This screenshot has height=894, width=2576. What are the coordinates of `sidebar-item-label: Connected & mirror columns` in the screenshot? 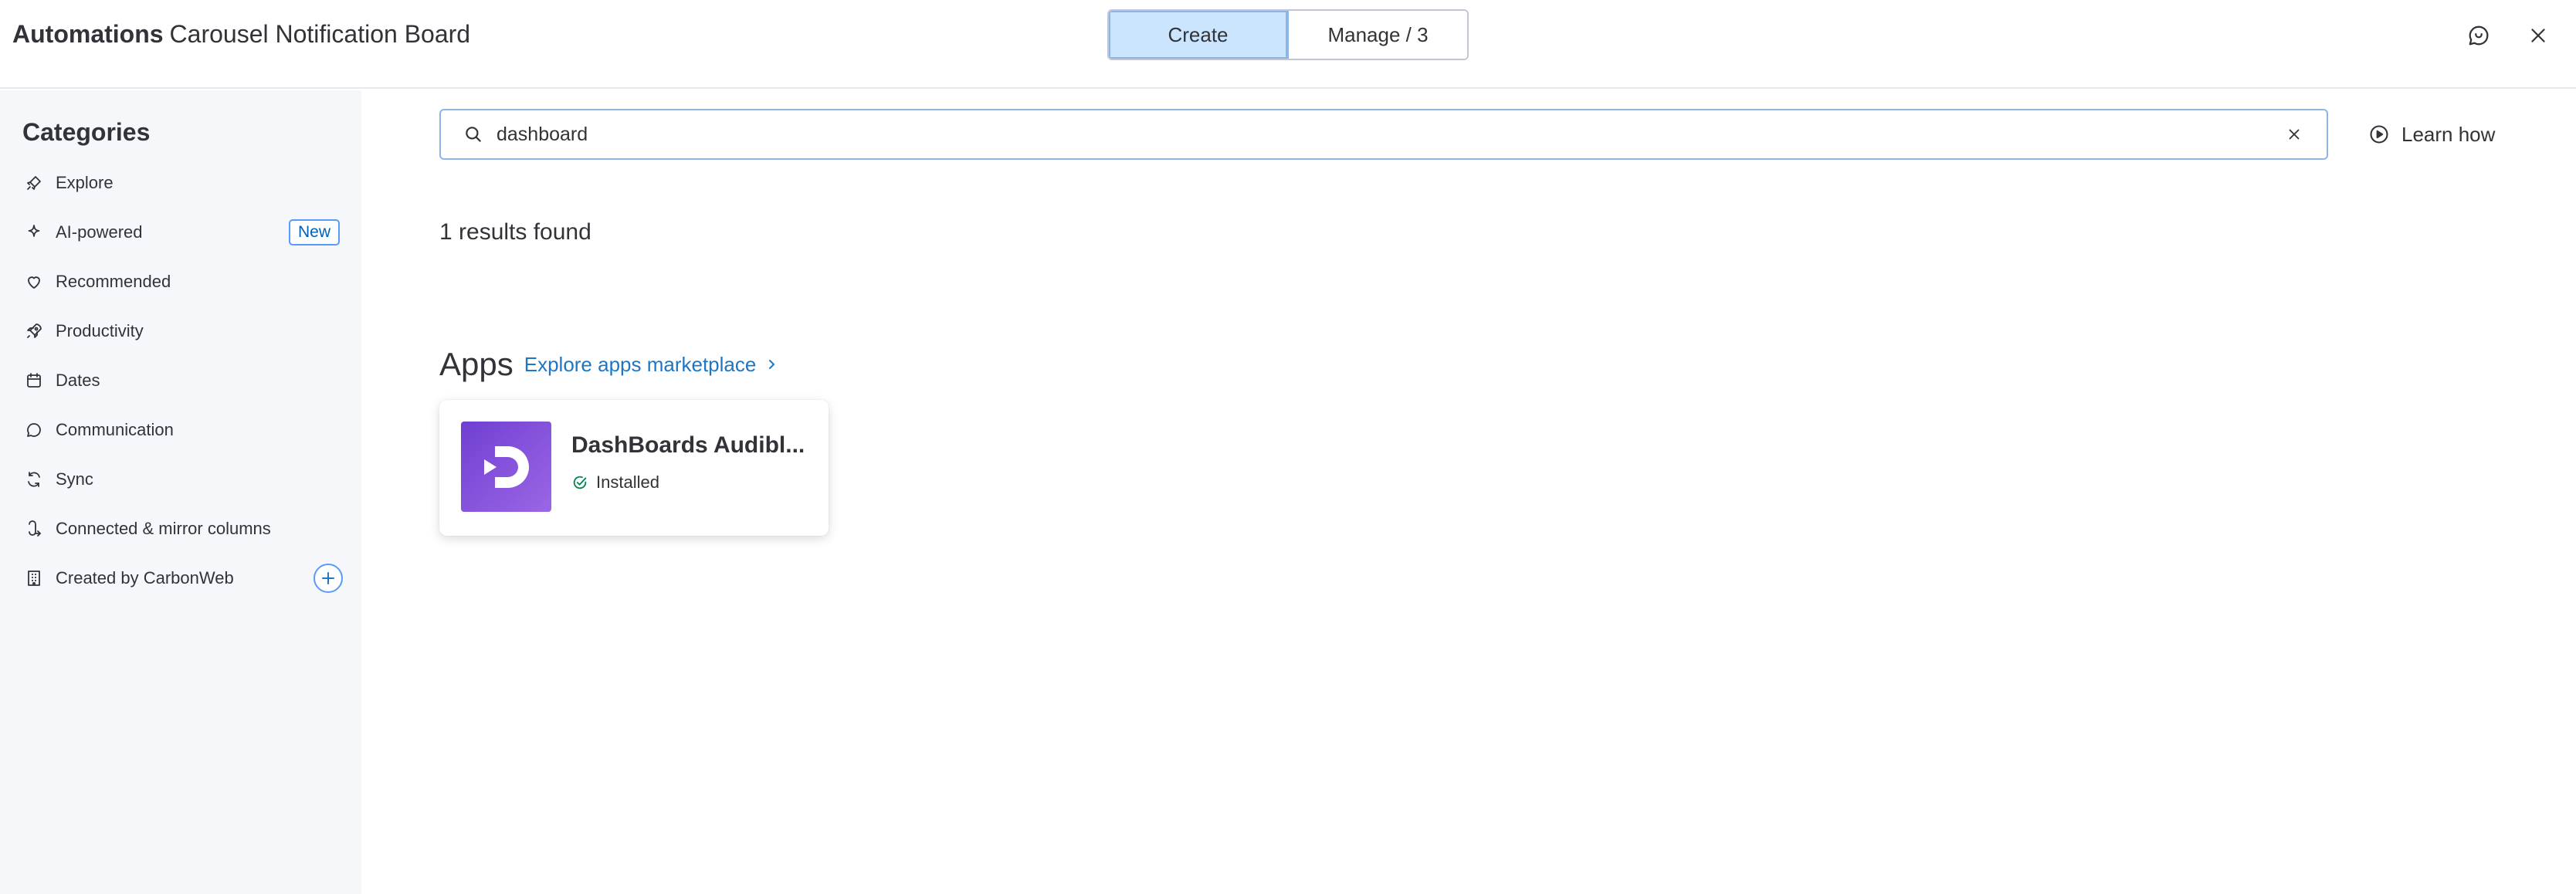 It's located at (163, 528).